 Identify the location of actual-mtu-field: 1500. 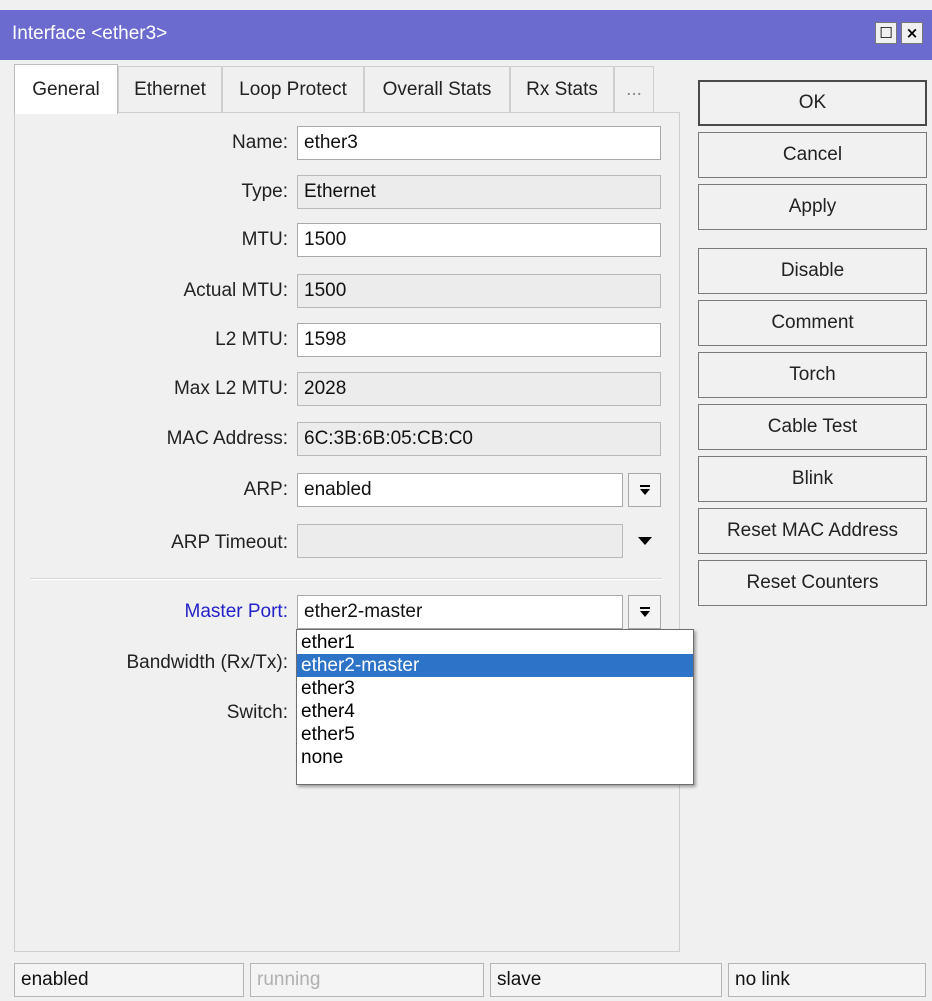
(479, 291).